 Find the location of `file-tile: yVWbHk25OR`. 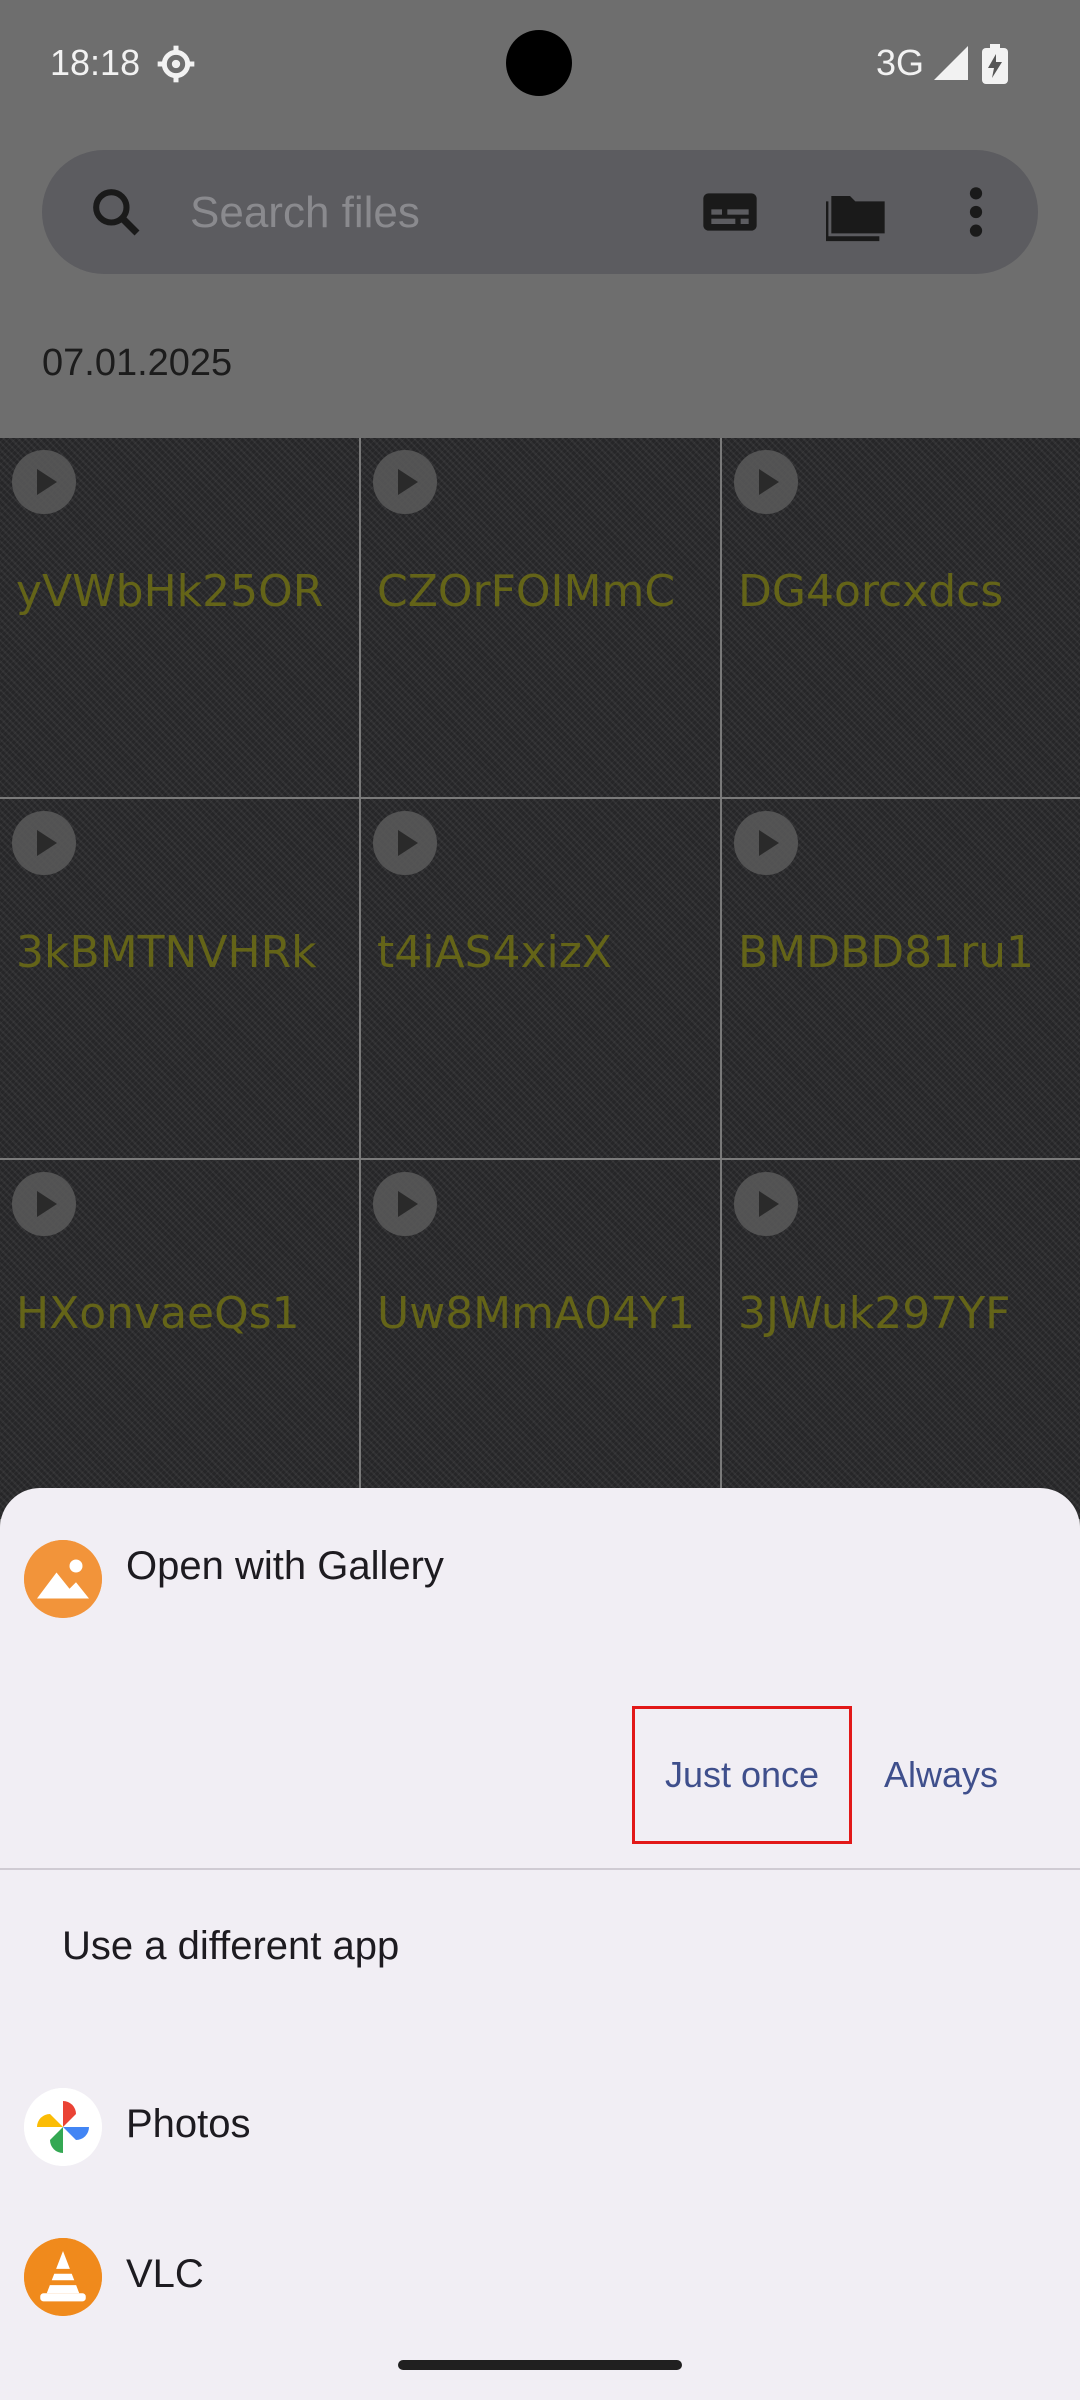

file-tile: yVWbHk25OR is located at coordinates (179, 617).